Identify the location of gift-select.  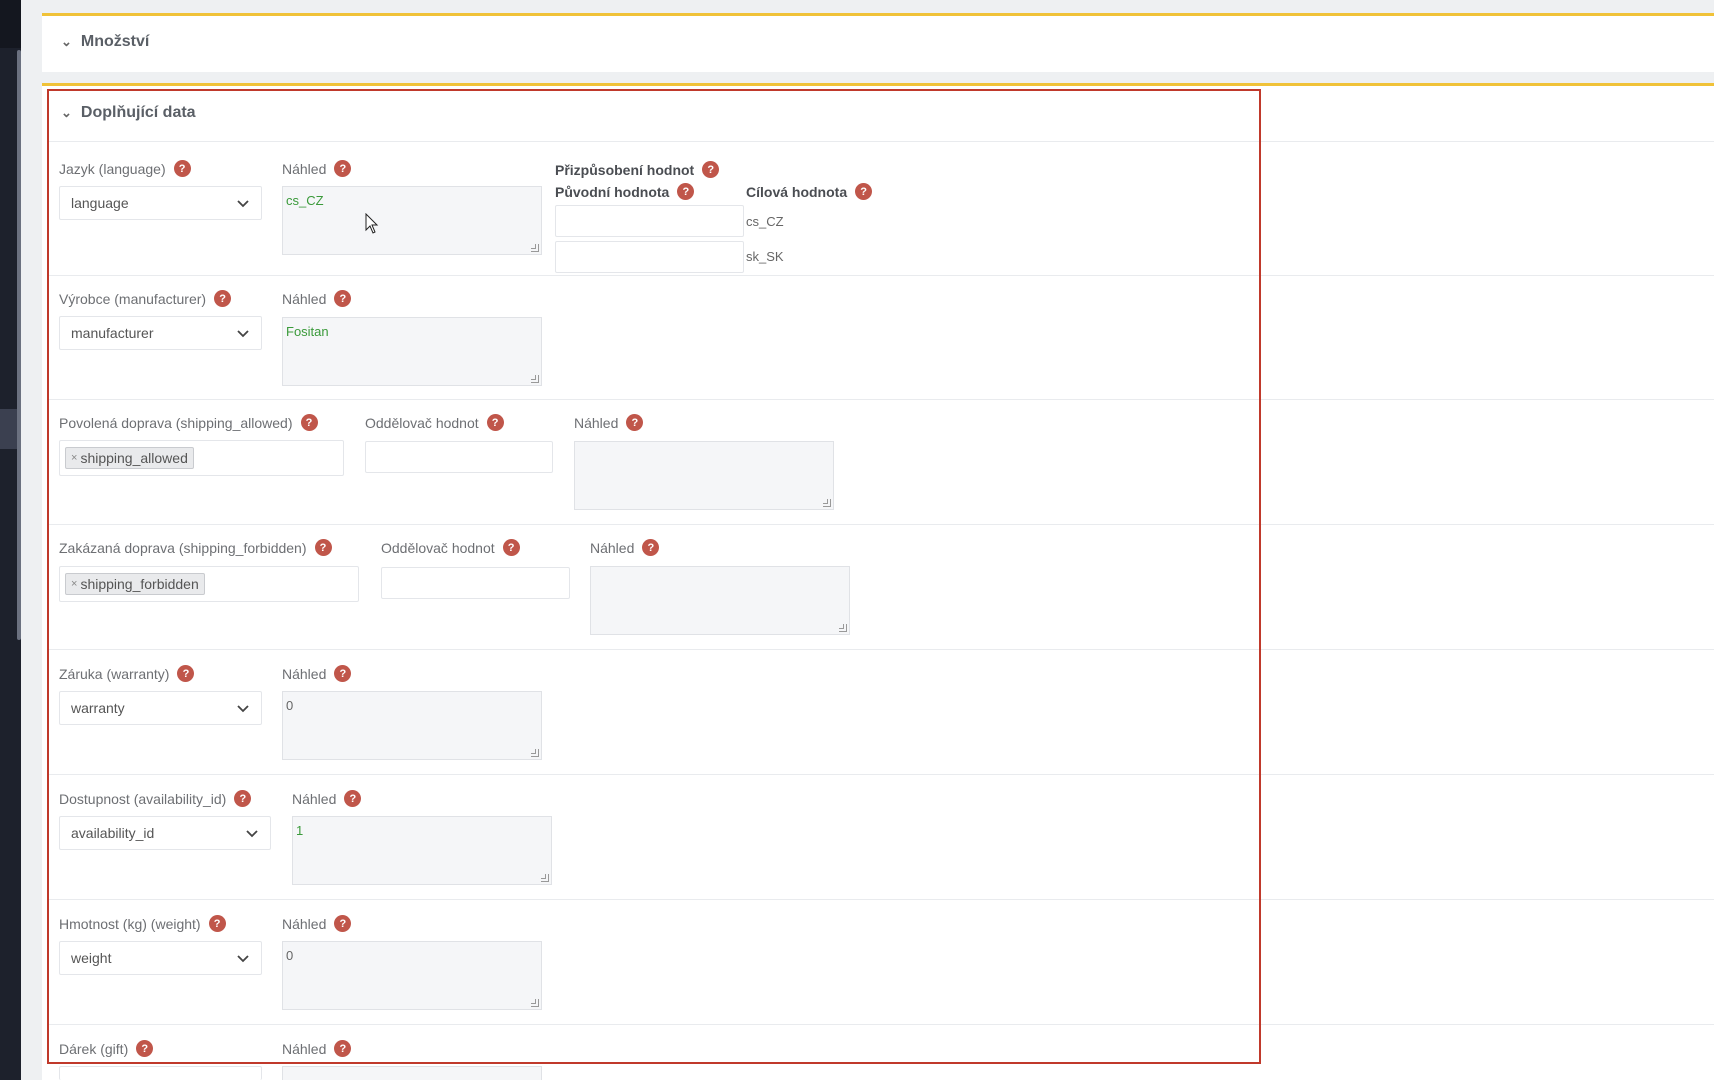
(160, 1073).